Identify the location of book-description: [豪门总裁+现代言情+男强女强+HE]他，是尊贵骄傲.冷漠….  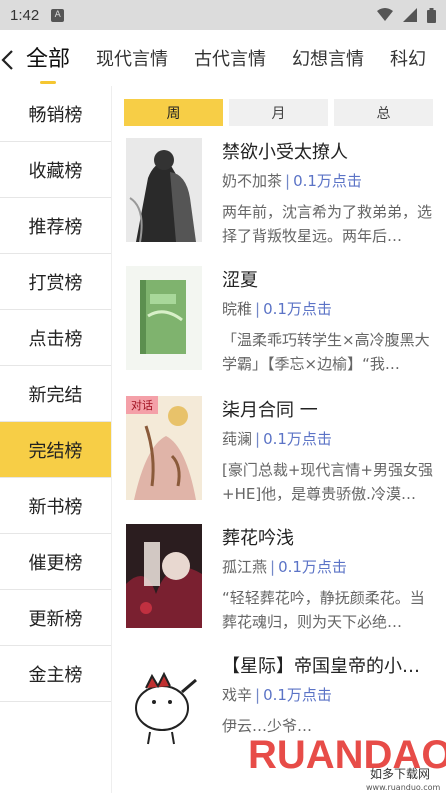
(327, 482).